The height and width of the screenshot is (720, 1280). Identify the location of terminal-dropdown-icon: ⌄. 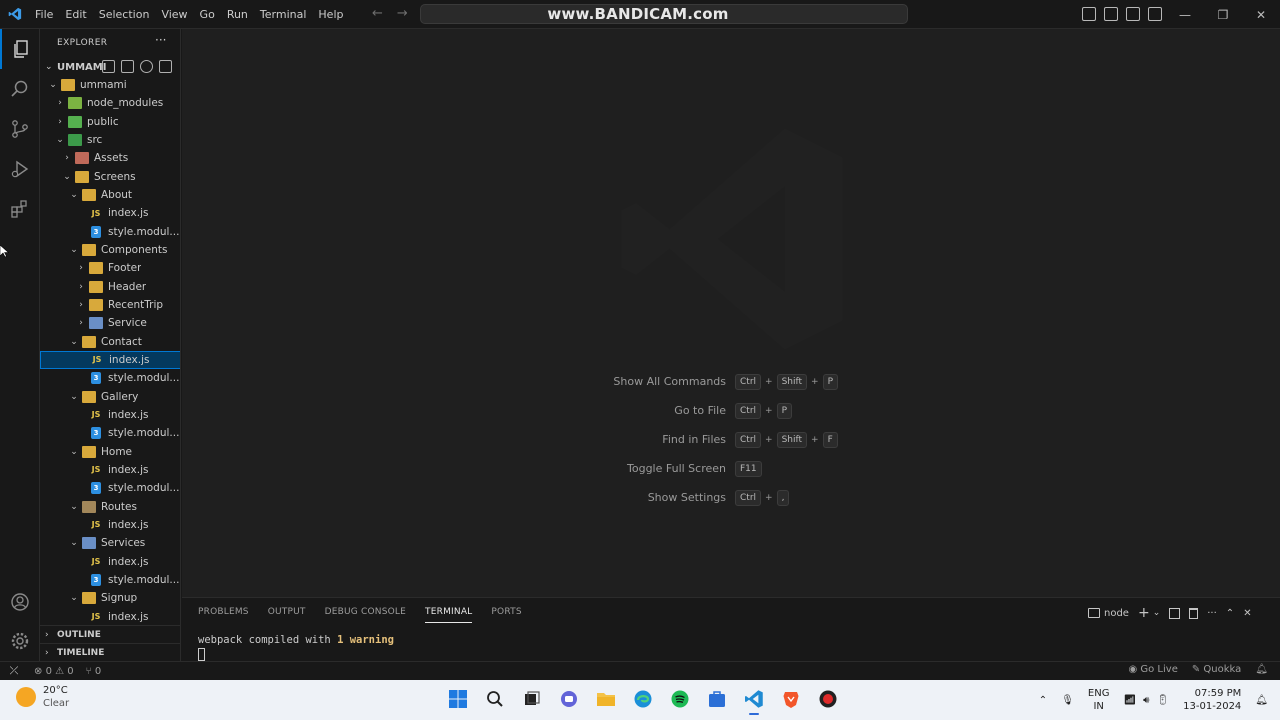
(1157, 613).